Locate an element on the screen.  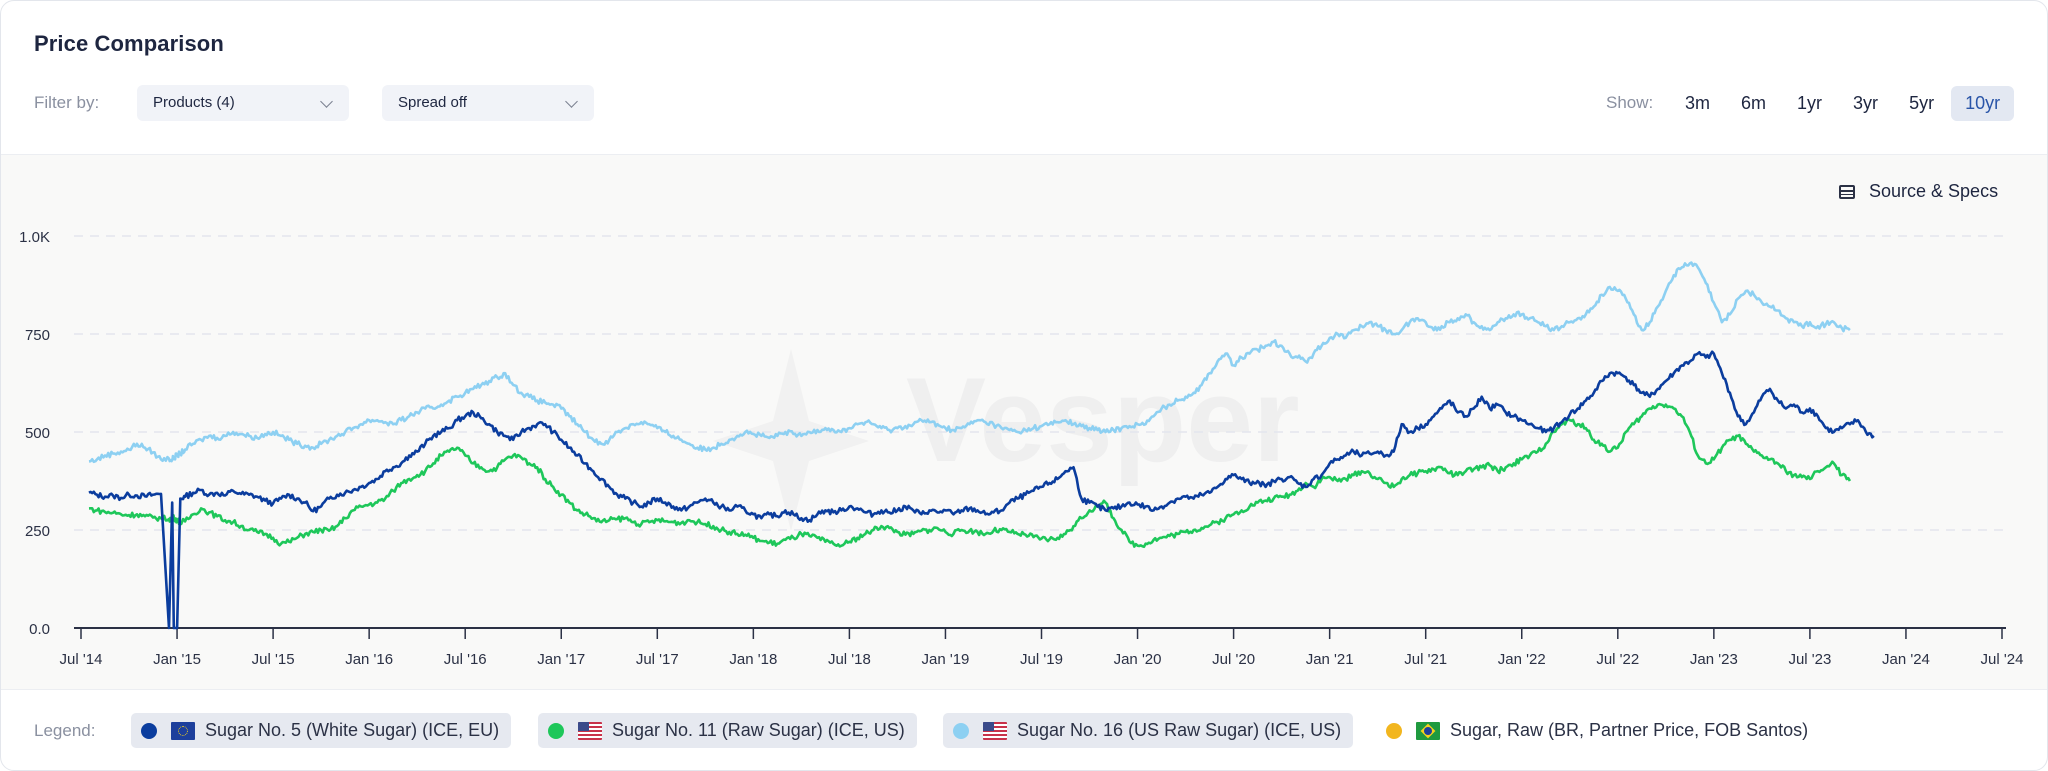
y-tick-label: 500 is located at coordinates (37, 433).